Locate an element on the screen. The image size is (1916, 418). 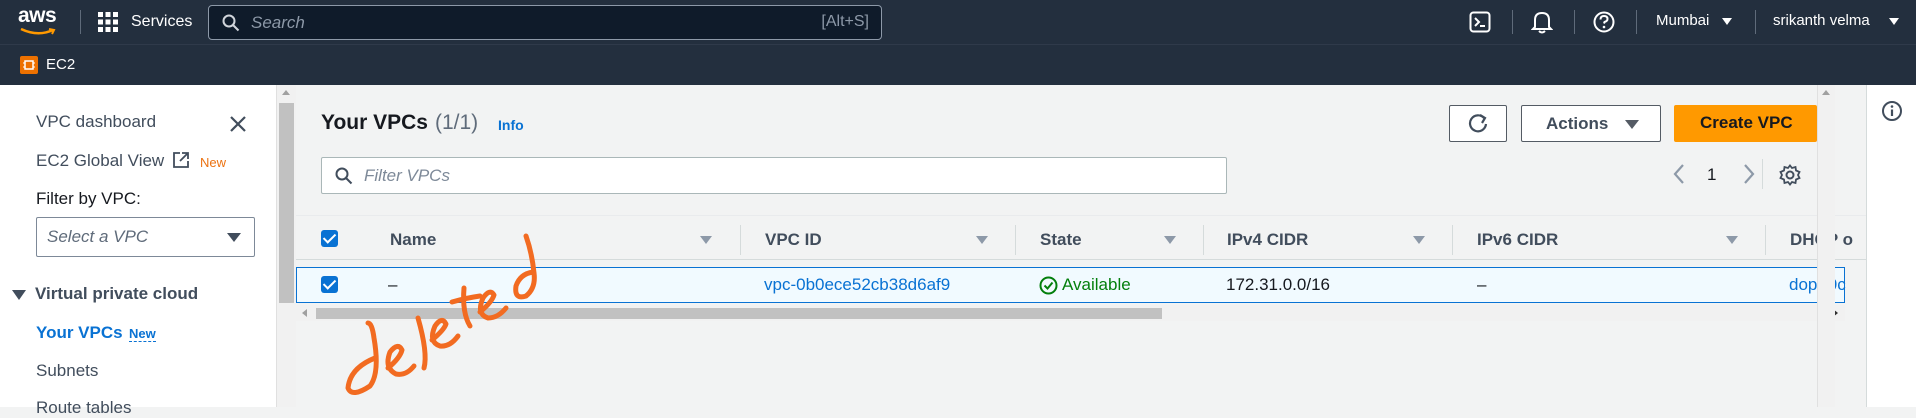
vpc-filter-select: Select a VPC is located at coordinates (145, 237).